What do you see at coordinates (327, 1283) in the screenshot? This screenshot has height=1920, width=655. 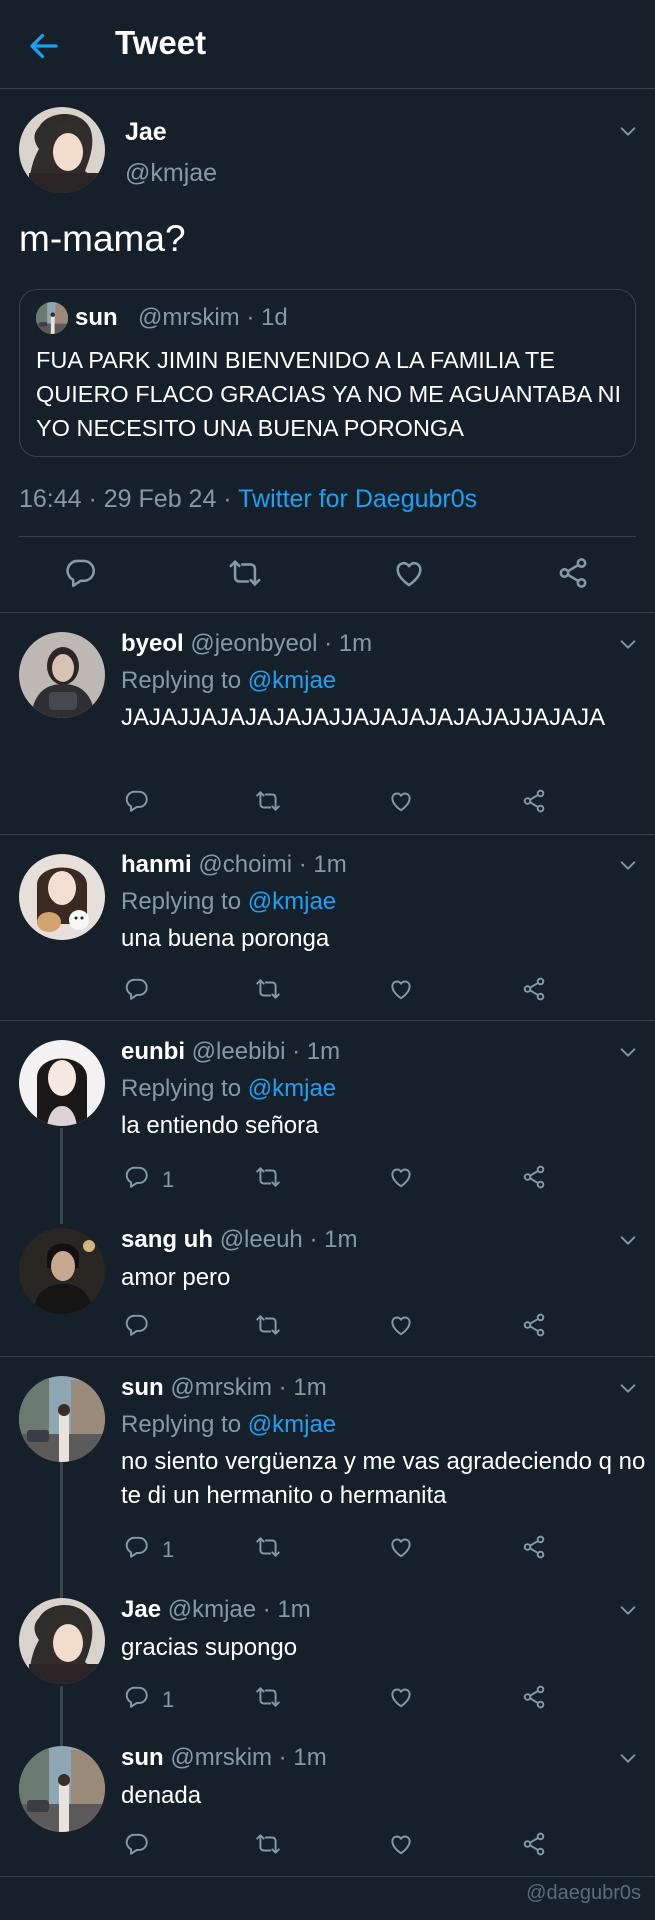 I see `reply-tweet: sang uh @leeuh · 1m amor pero` at bounding box center [327, 1283].